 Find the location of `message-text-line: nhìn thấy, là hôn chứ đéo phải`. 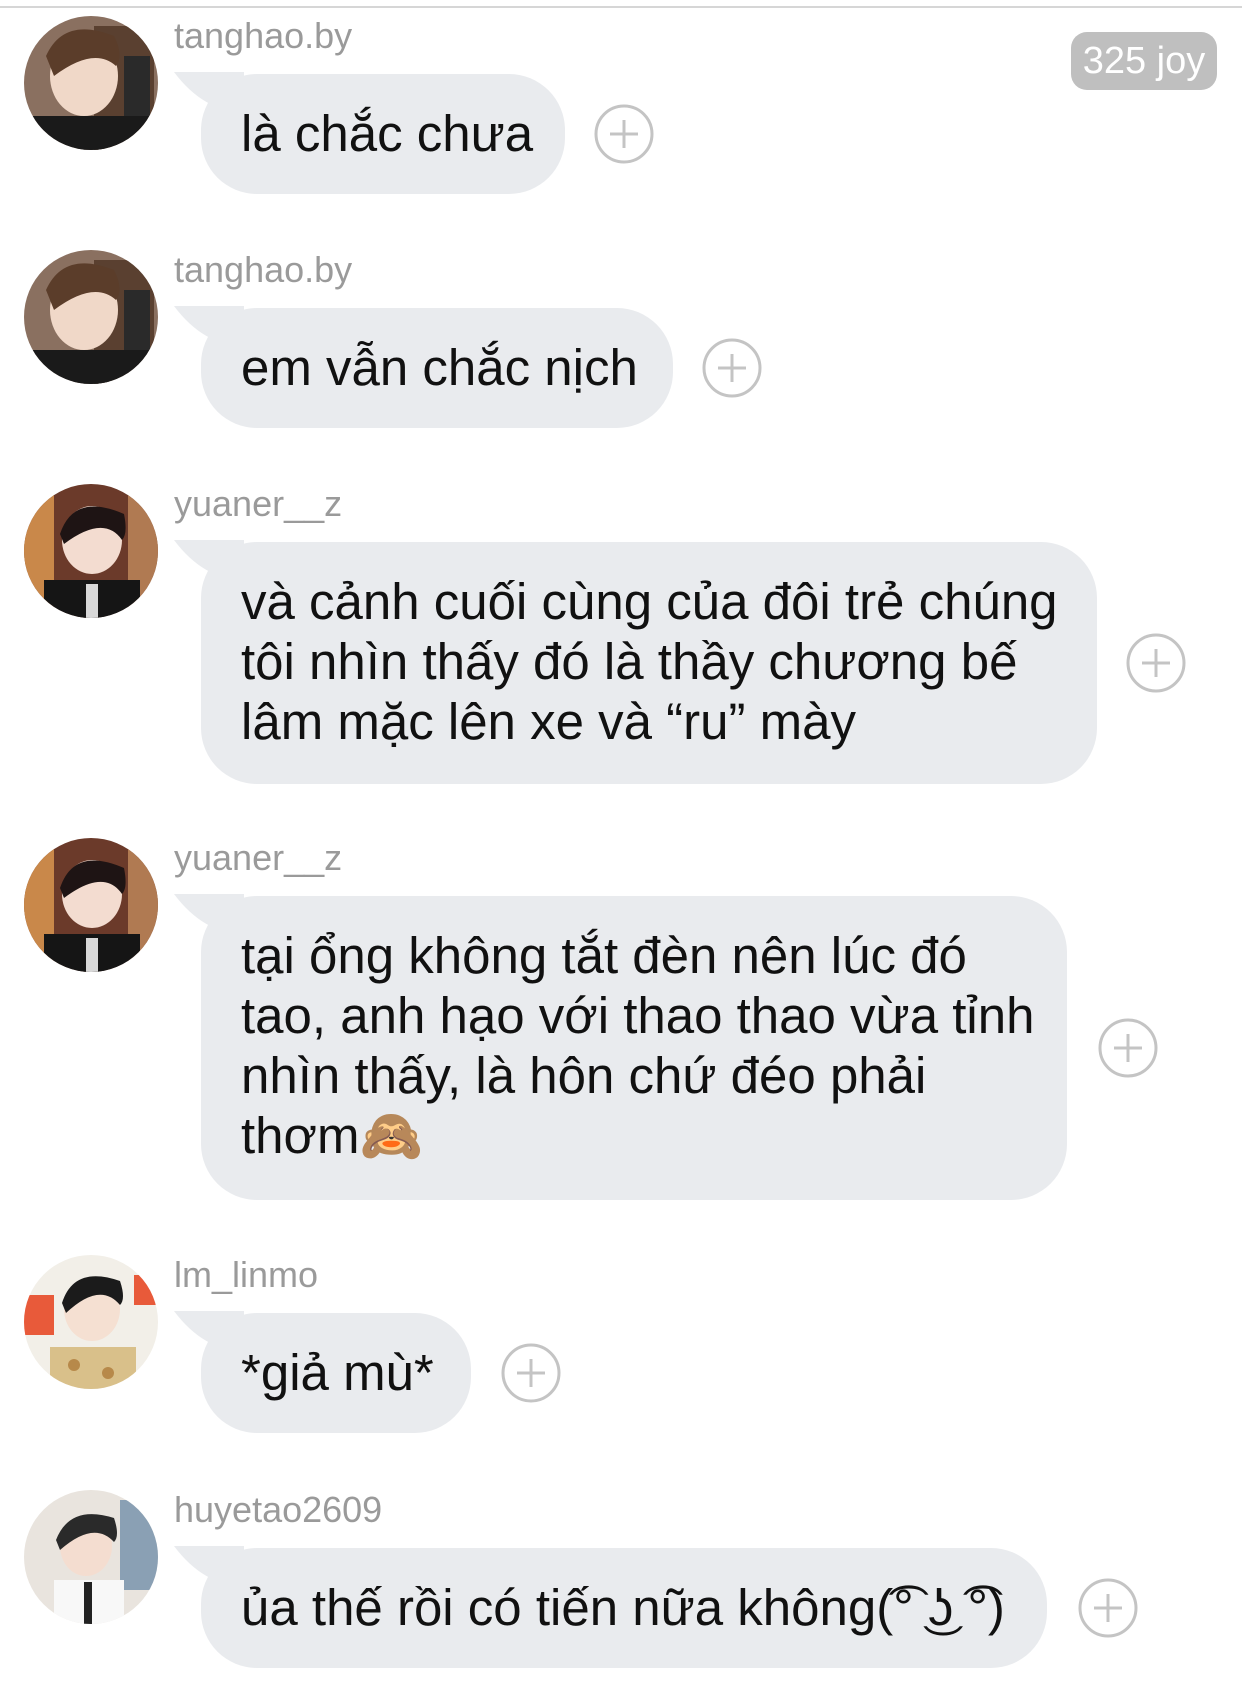

message-text-line: nhìn thấy, là hôn chứ đéo phải is located at coordinates (584, 1075).